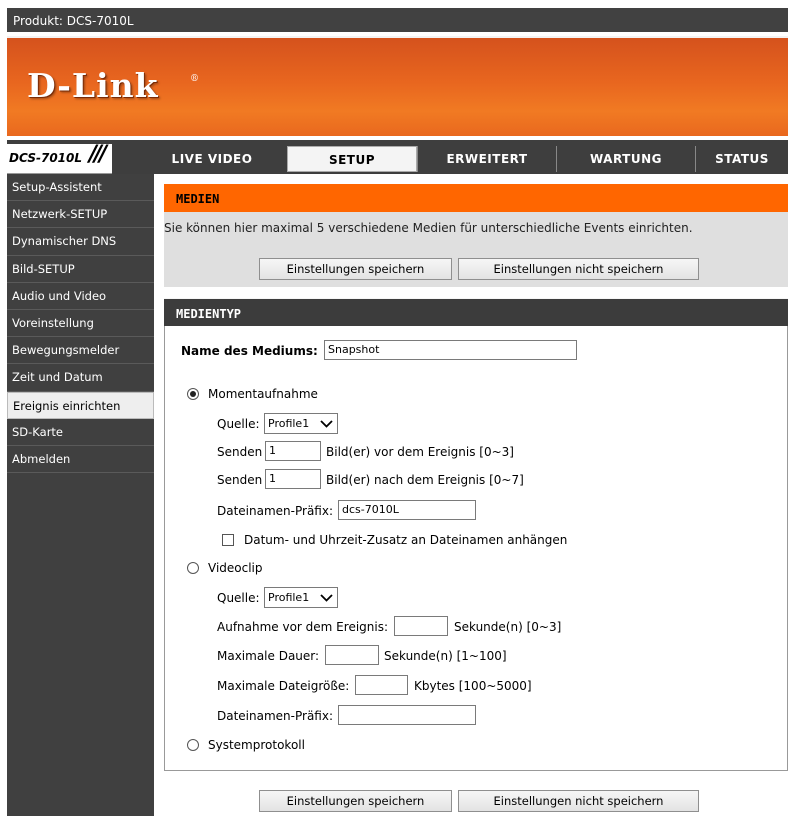 The image size is (788, 816). Describe the element at coordinates (46, 158) in the screenshot. I see `model-name: DCS-7010L` at that location.